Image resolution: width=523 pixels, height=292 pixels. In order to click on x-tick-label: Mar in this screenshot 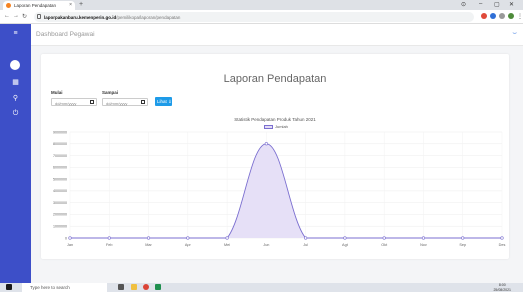, I will do `click(148, 245)`.